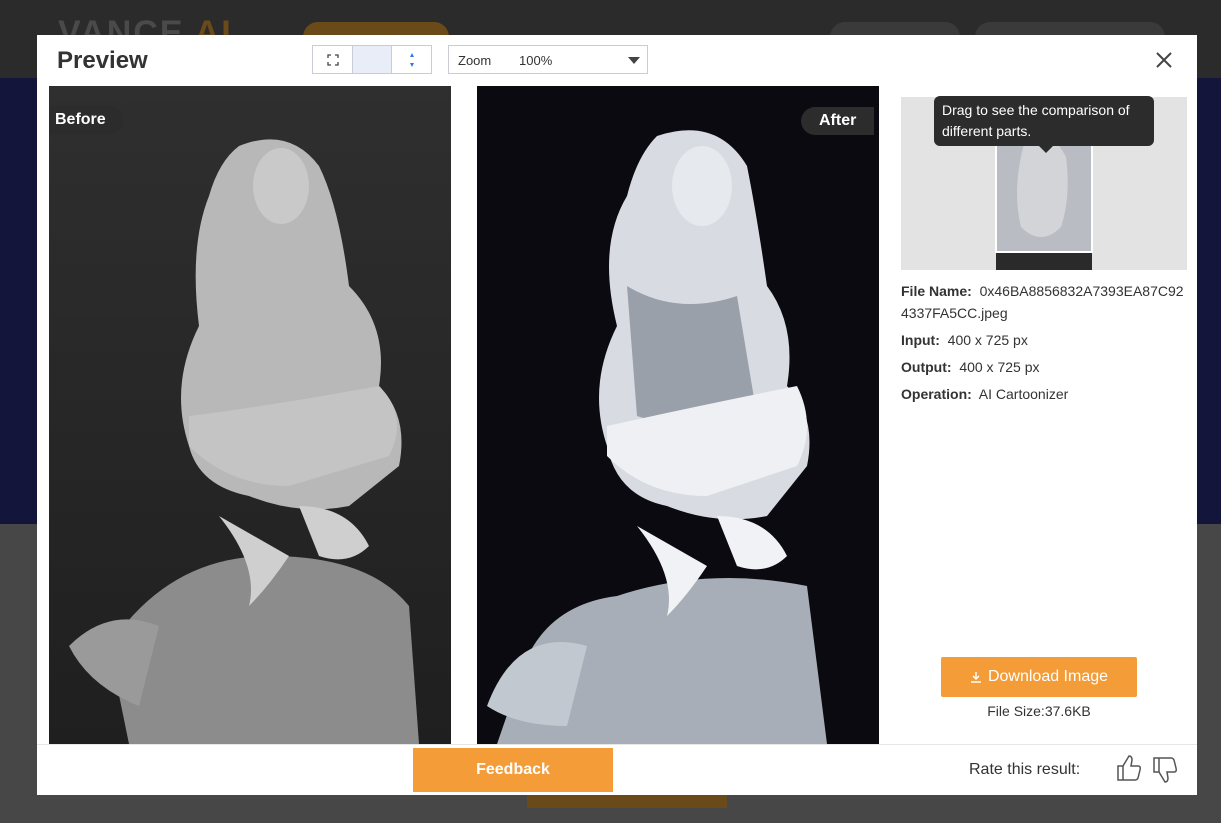  I want to click on output-value: 400 x 725 px, so click(999, 367).